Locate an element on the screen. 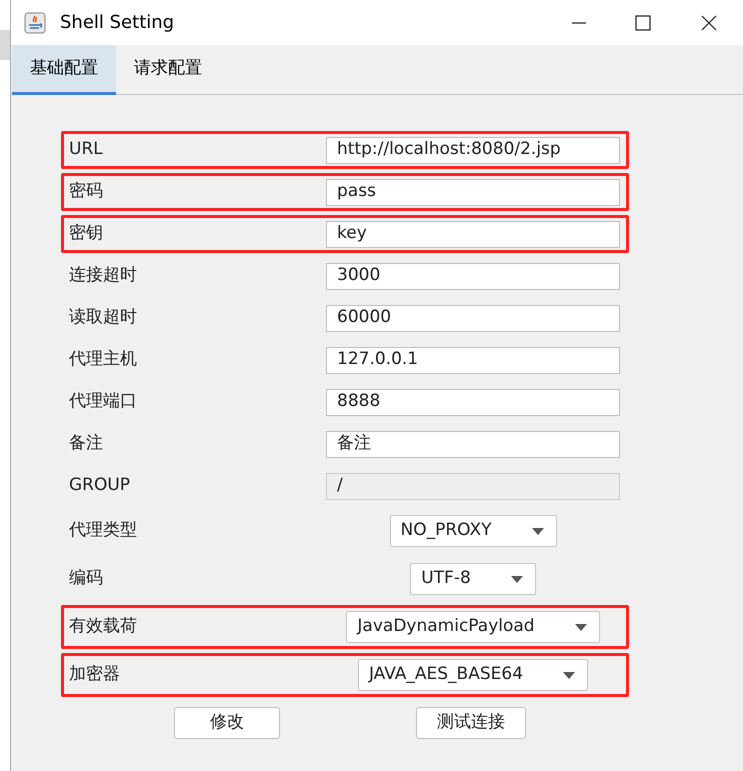  window-title: Shell Setting is located at coordinates (117, 23).